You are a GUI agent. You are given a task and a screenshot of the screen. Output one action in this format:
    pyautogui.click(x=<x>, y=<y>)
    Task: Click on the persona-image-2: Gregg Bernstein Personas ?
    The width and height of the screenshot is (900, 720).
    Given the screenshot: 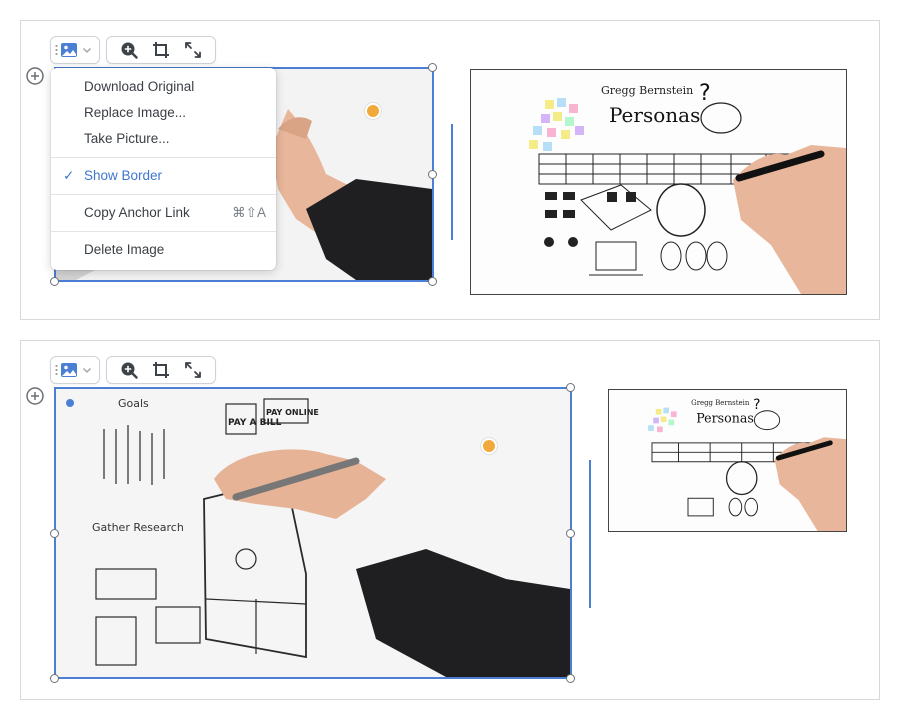 What is the action you would take?
    pyautogui.click(x=727, y=460)
    